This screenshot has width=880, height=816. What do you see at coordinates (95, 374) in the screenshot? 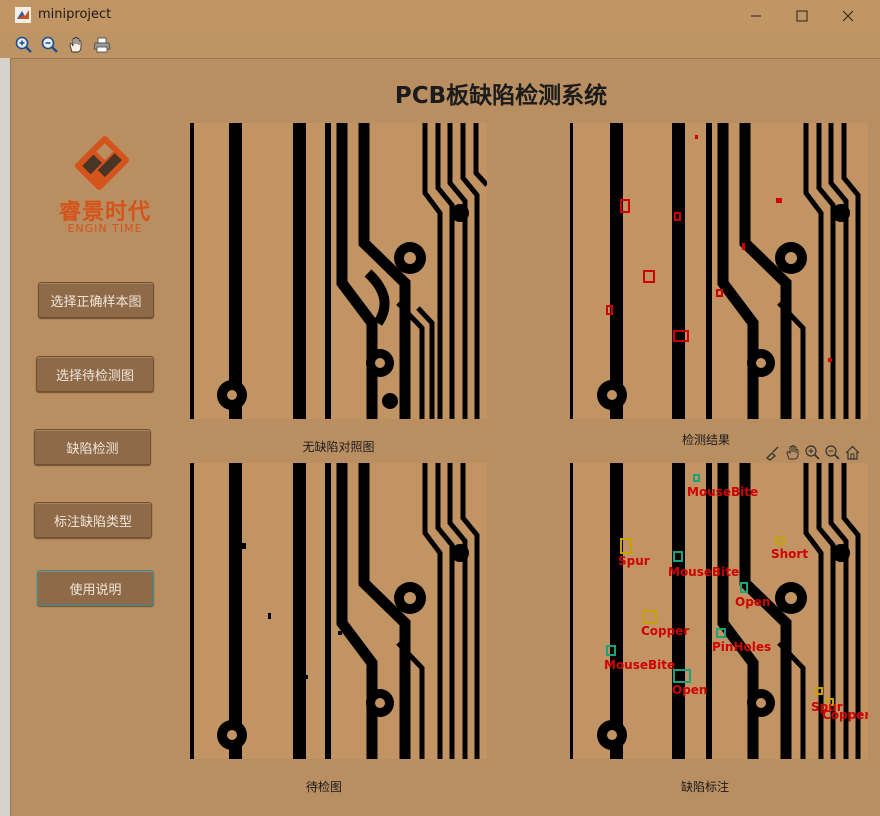
I see `select-test-image-button: 选择待检测图` at bounding box center [95, 374].